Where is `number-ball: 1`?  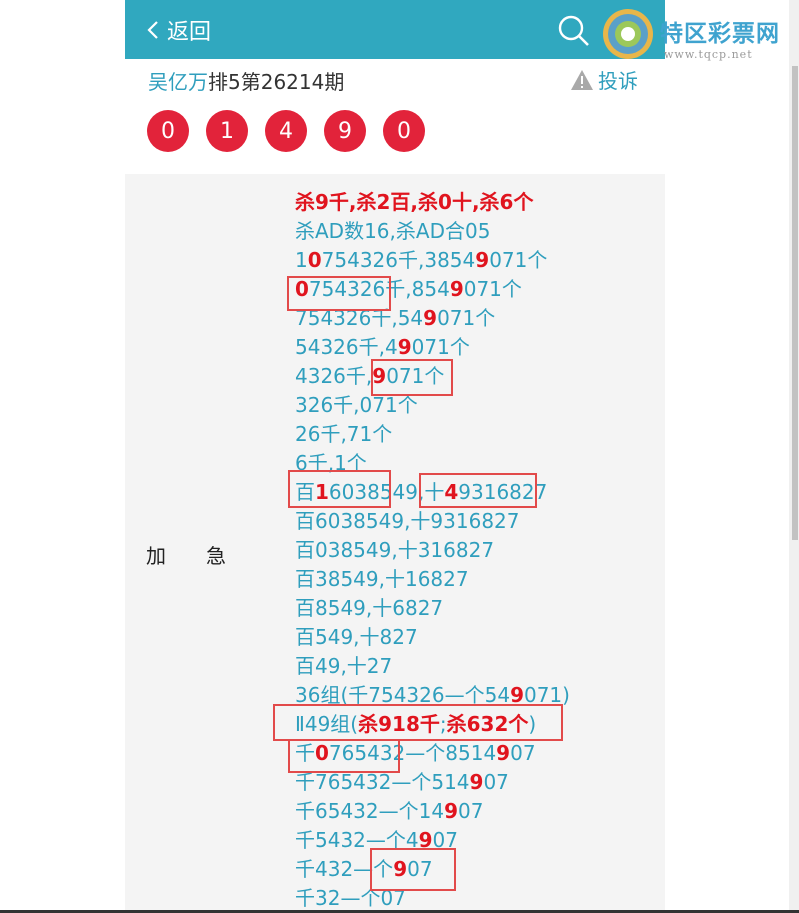 number-ball: 1 is located at coordinates (227, 131).